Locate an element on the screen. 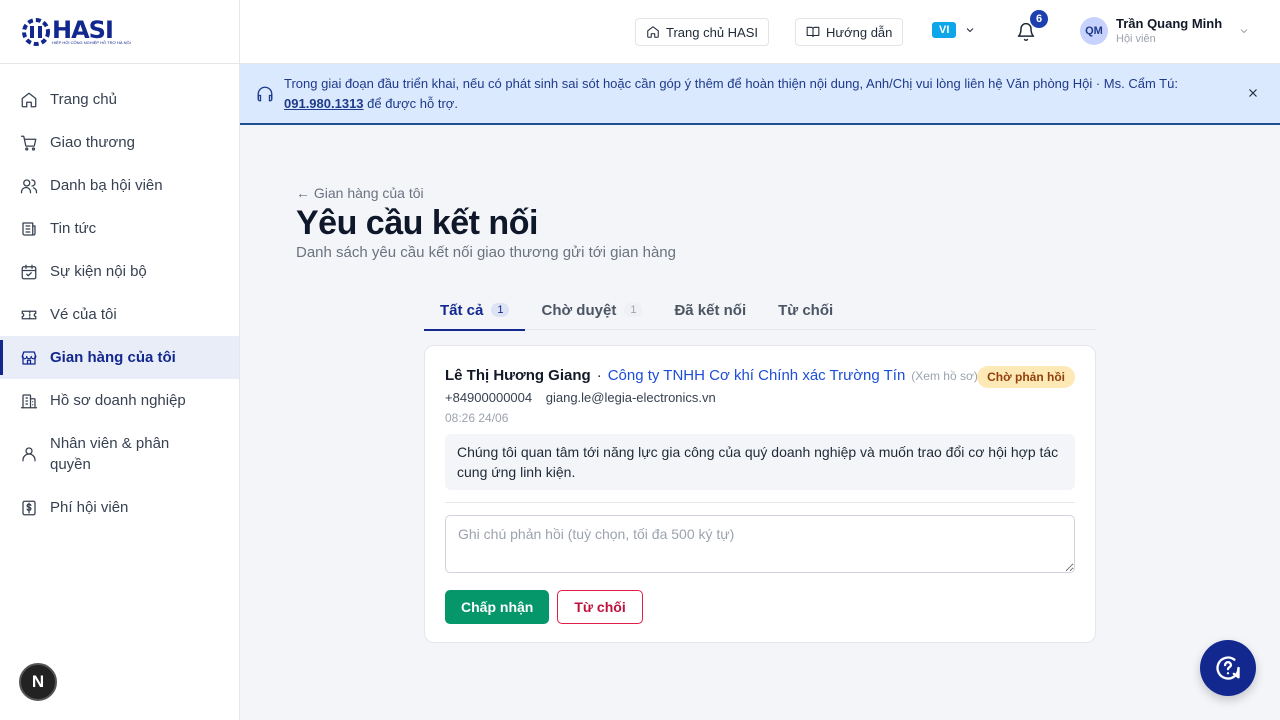 Image resolution: width=1280 pixels, height=720 pixels. logo-mark-icon is located at coordinates (36, 31).